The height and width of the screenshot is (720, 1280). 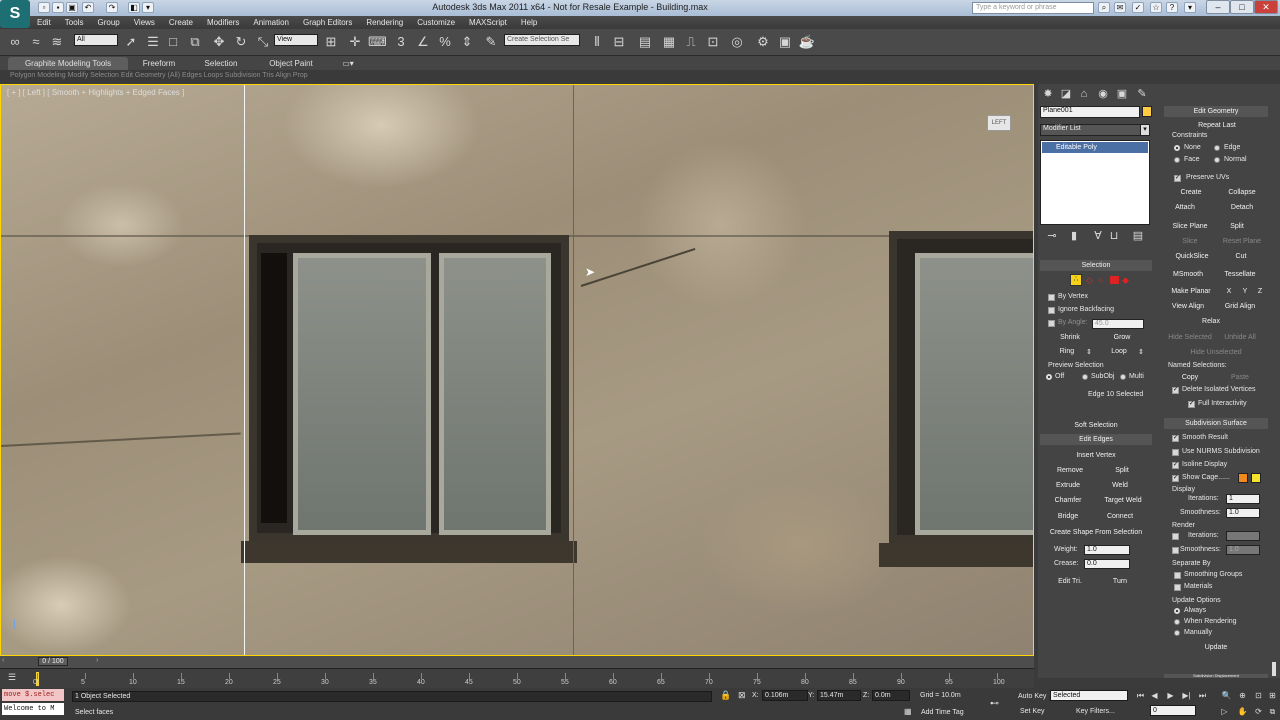 What do you see at coordinates (891, 695) in the screenshot?
I see `z-coordinate-field: 0.0m` at bounding box center [891, 695].